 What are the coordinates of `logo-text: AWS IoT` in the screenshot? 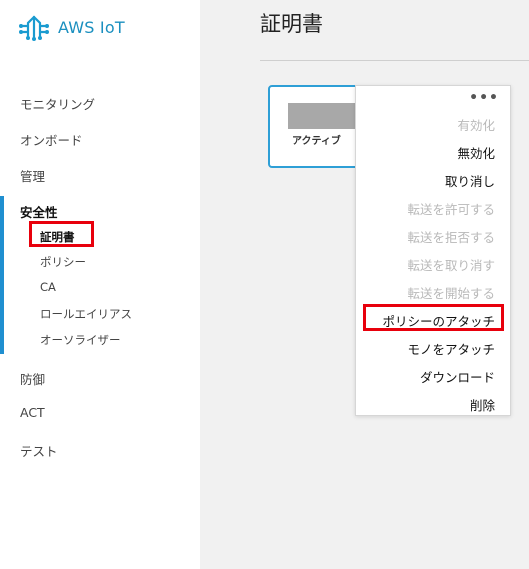 It's located at (91, 27).